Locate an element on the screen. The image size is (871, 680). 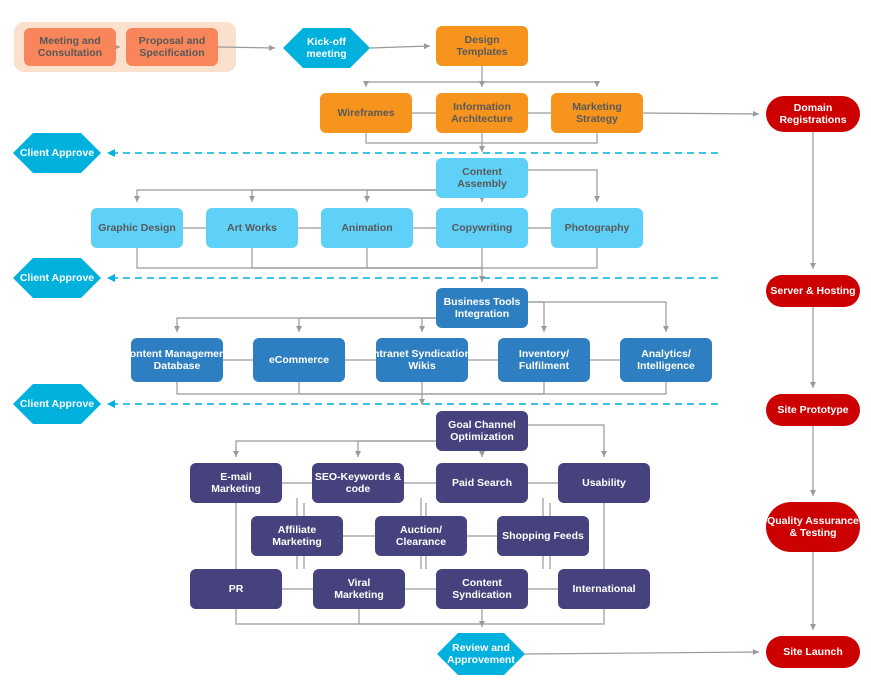
site-prototype: Site Prototype is located at coordinates (813, 410).